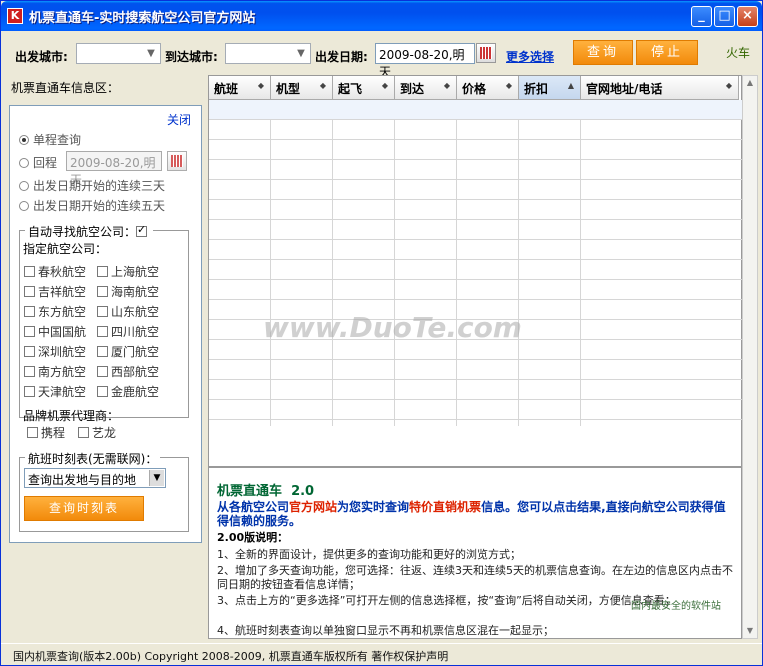 This screenshot has height=666, width=763. I want to click on column-header: 机型 ◆, so click(302, 88).